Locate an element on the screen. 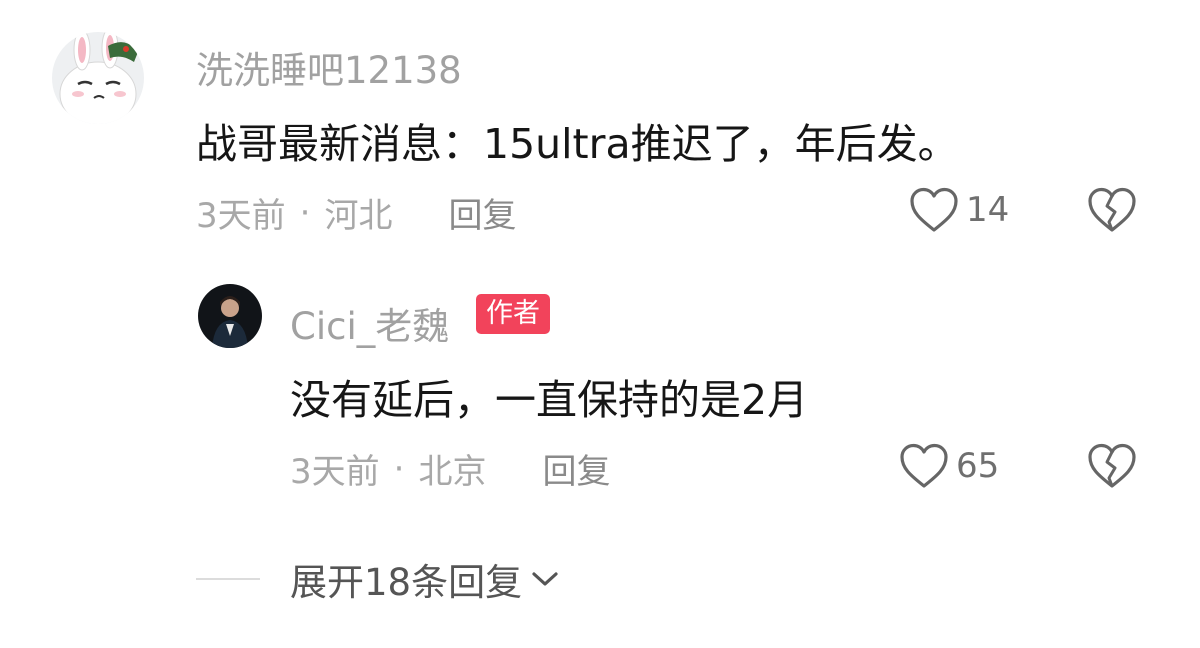  comment-text: 战哥最新消息：15ultra推迟了，年后发。 is located at coordinates (577, 144).